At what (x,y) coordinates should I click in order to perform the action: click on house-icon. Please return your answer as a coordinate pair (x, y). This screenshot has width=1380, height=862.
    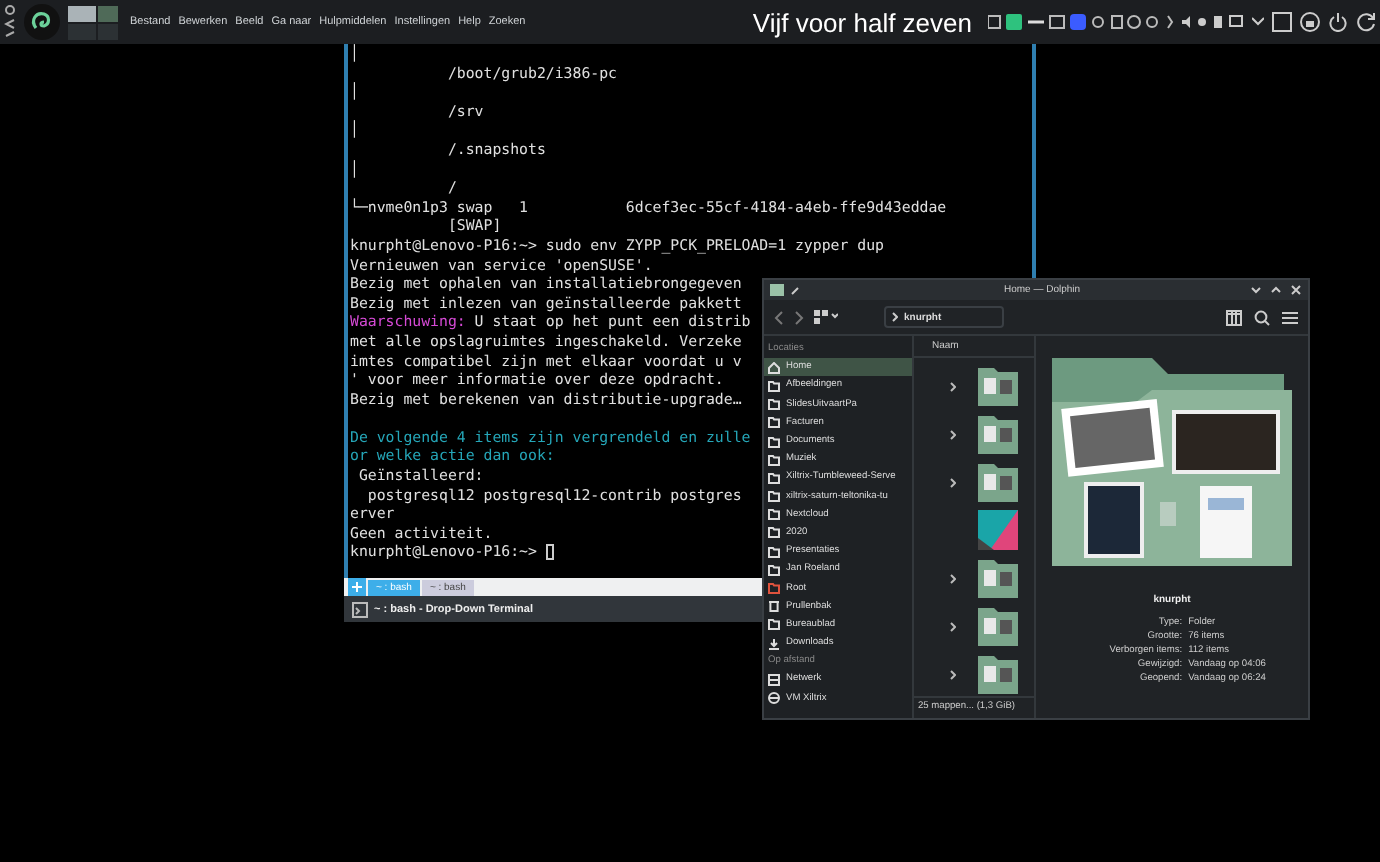
    Looking at the image, I should click on (774, 367).